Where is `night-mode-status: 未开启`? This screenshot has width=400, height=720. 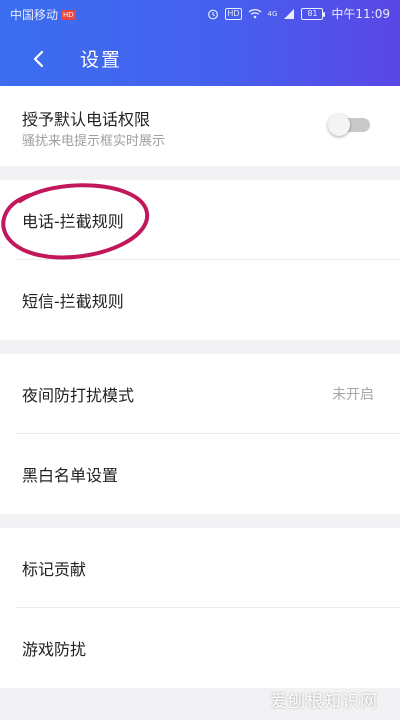 night-mode-status: 未开启 is located at coordinates (353, 394).